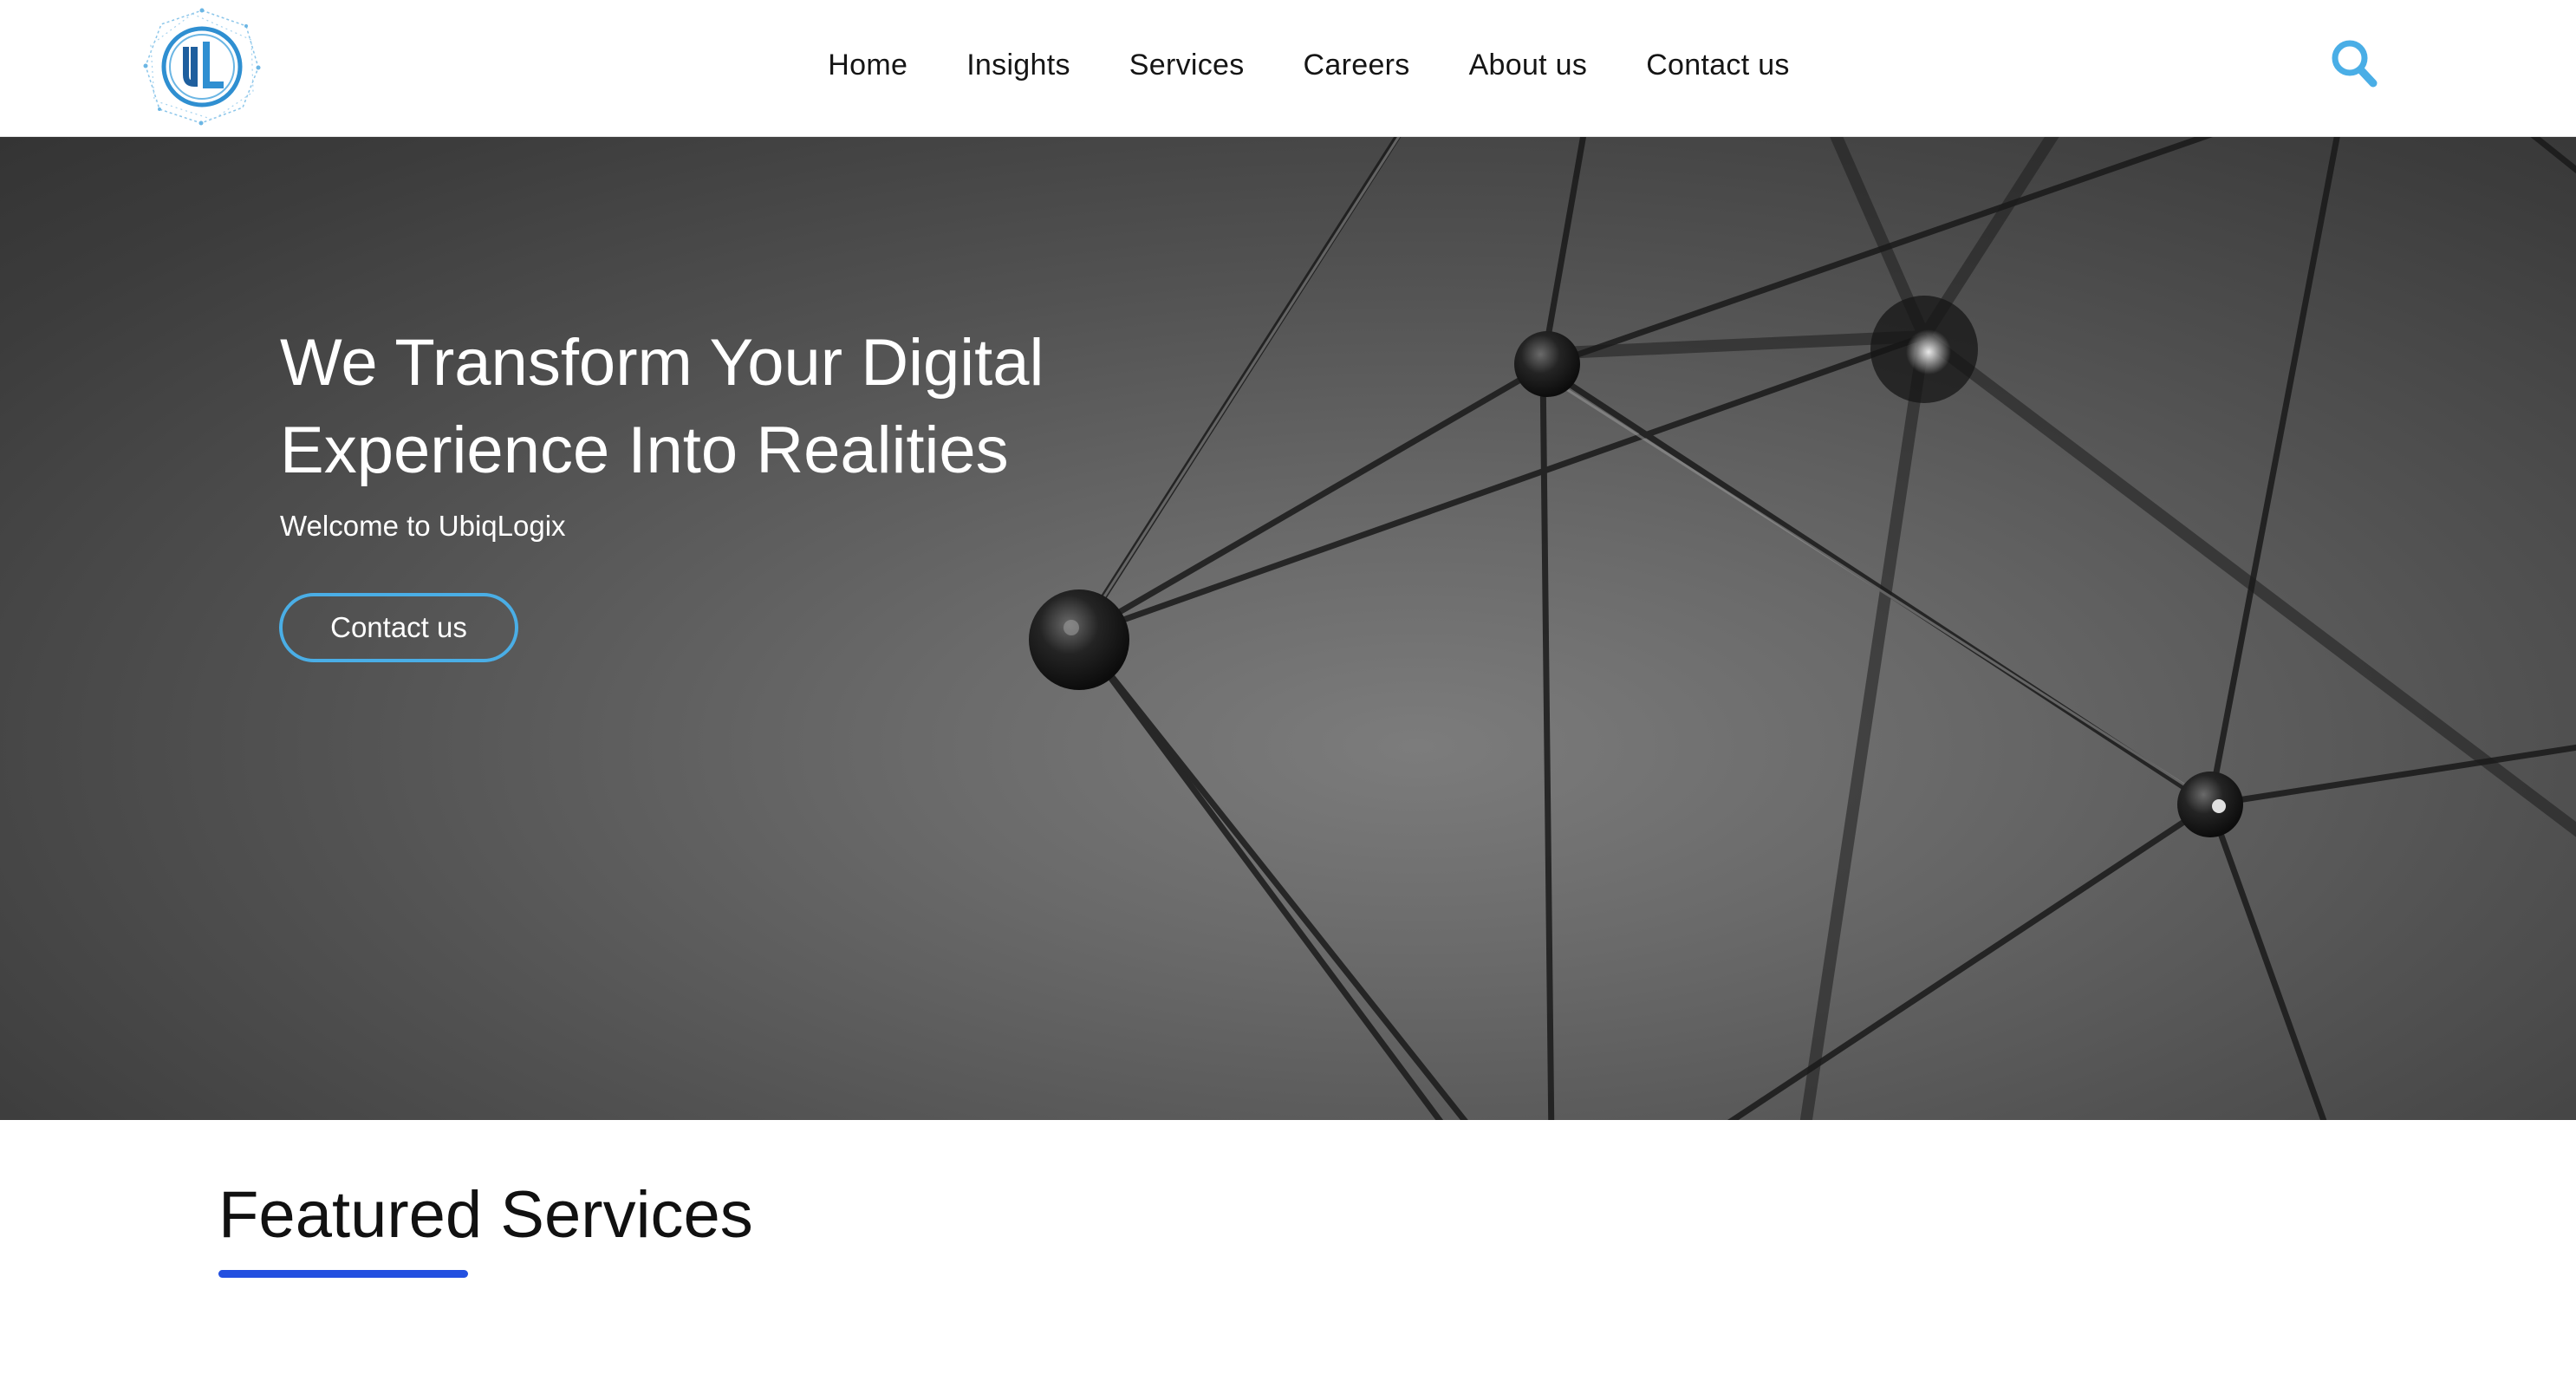 Image resolution: width=2576 pixels, height=1400 pixels. Describe the element at coordinates (1528, 65) in the screenshot. I see `nav-about-us: About us` at that location.